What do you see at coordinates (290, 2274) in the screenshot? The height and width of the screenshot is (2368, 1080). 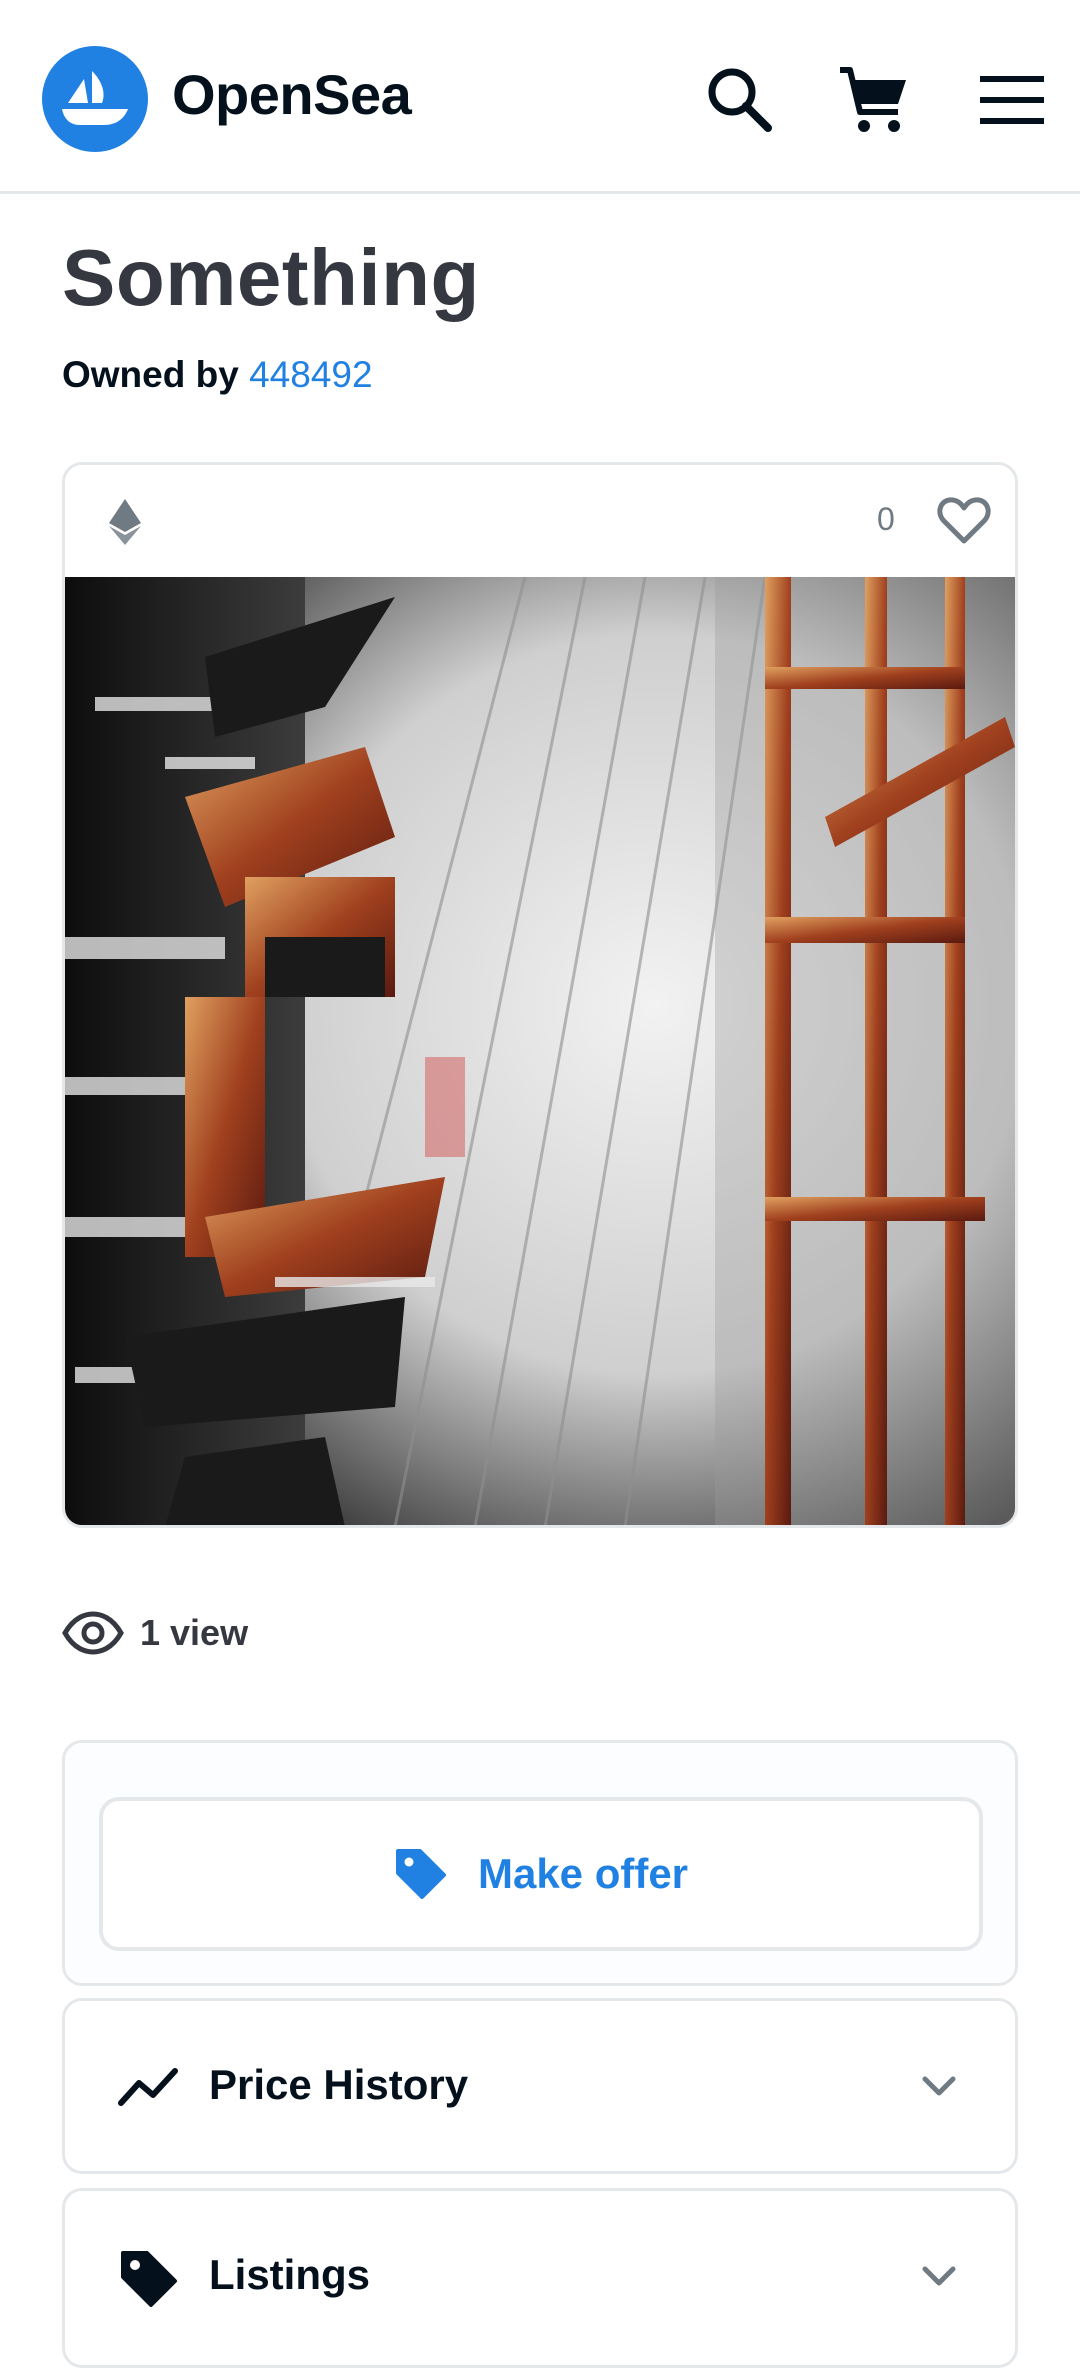 I see `listings-label: Listings` at bounding box center [290, 2274].